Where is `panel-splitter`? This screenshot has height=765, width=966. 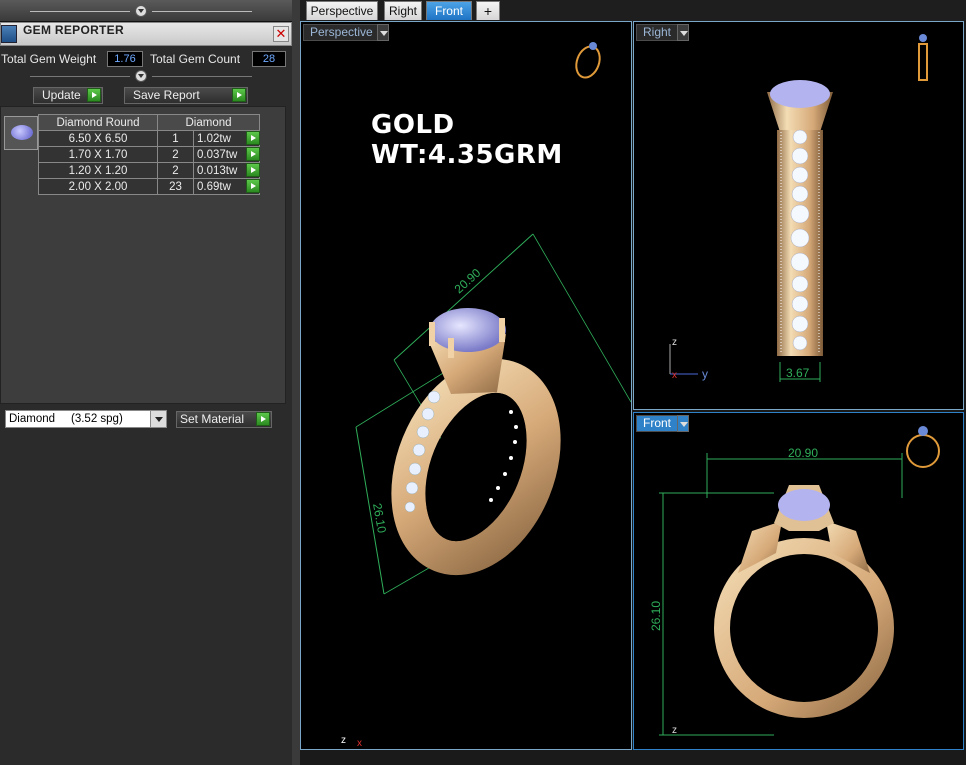
panel-splitter is located at coordinates (296, 382).